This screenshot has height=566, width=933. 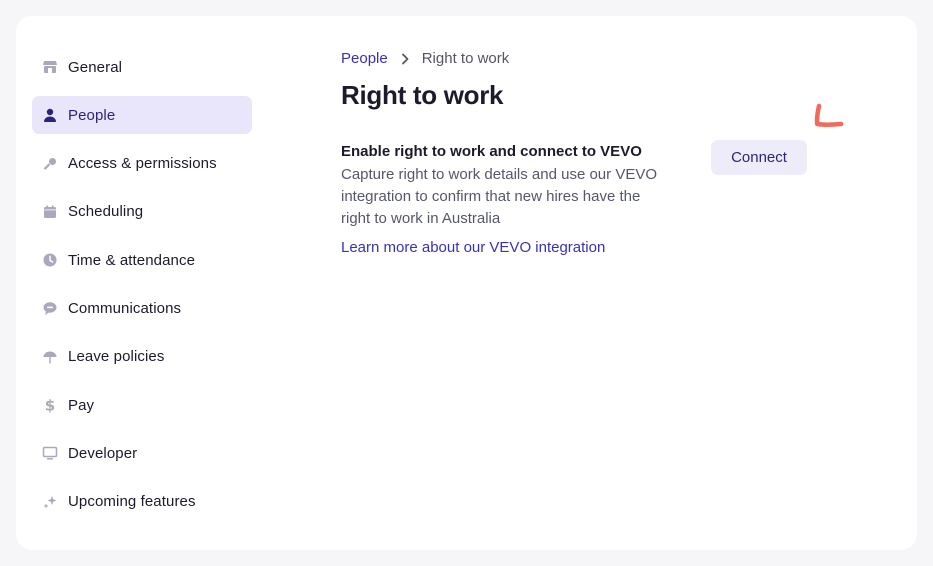 I want to click on store-icon, so click(x=50, y=67).